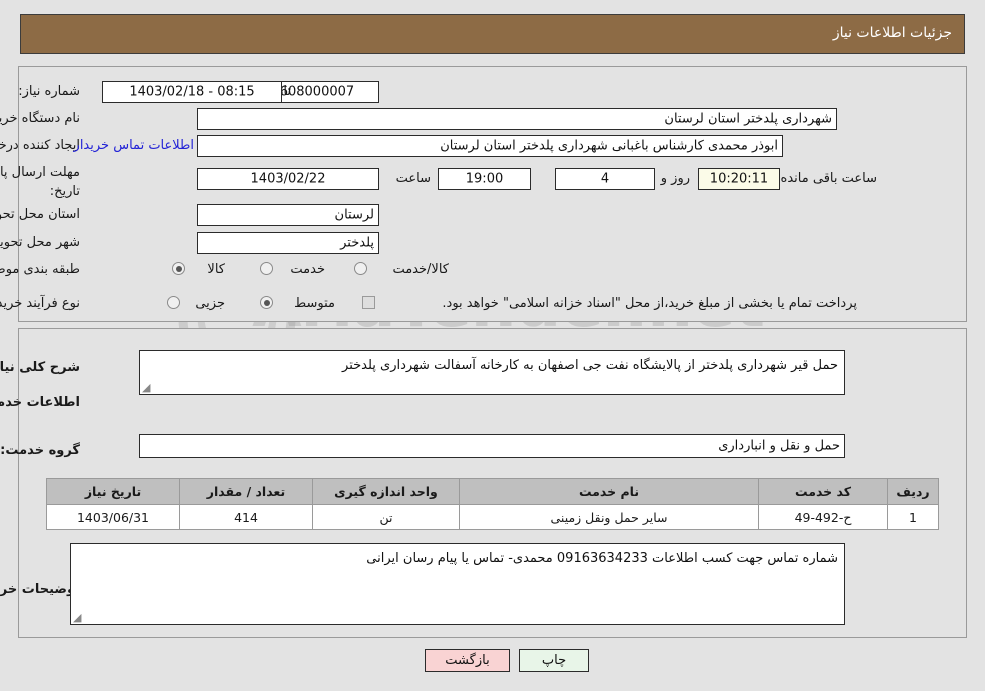 The image size is (985, 691). What do you see at coordinates (78, 617) in the screenshot?
I see `resize-grip-icon-notes: ◢` at bounding box center [78, 617].